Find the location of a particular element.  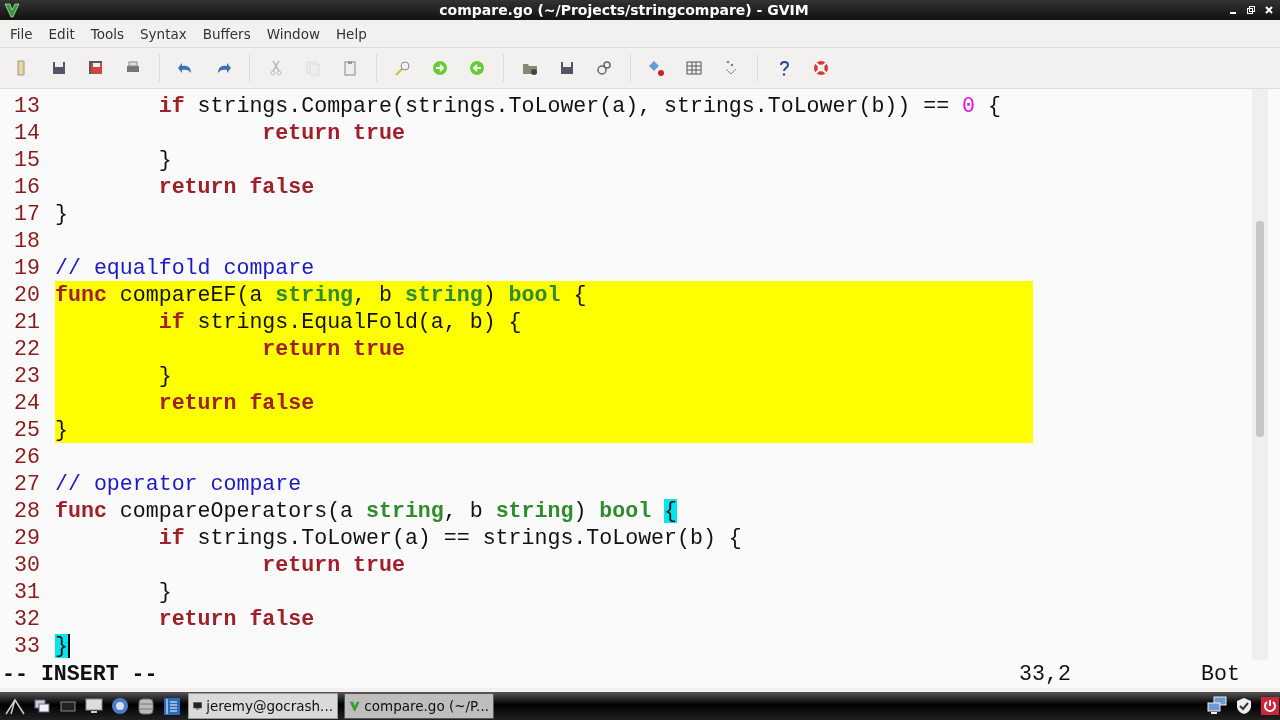

menu-item: Tools is located at coordinates (107, 33).